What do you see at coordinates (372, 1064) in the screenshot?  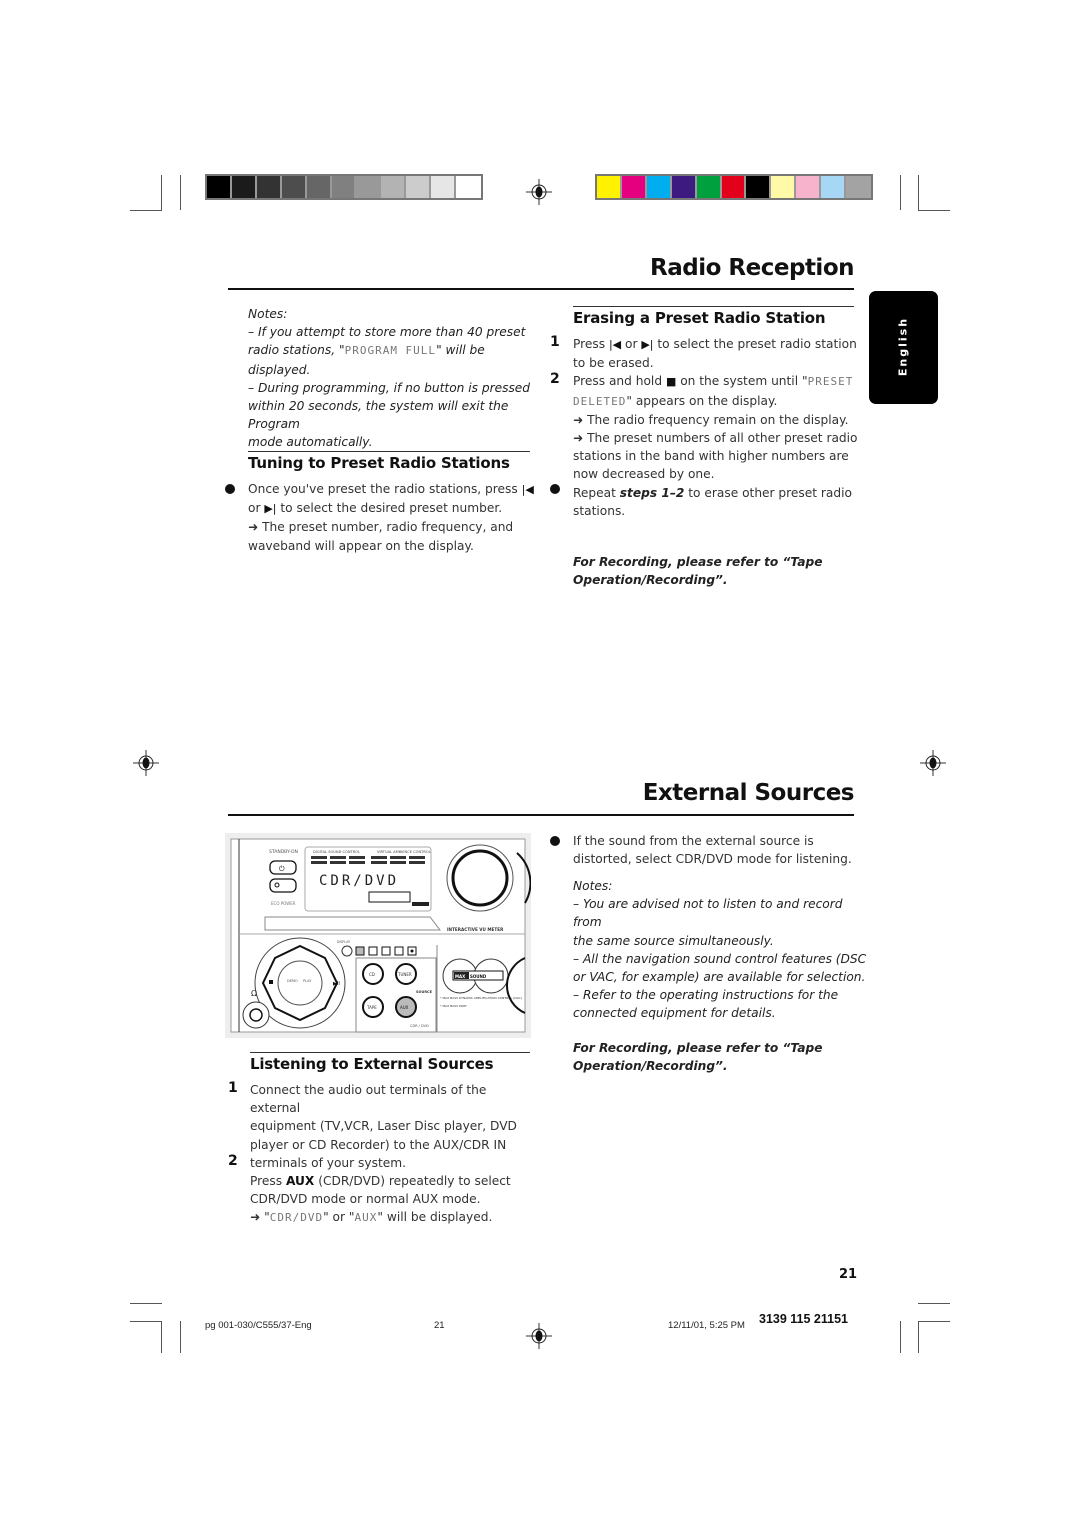 I see `heading-listening: Listening to External Sources` at bounding box center [372, 1064].